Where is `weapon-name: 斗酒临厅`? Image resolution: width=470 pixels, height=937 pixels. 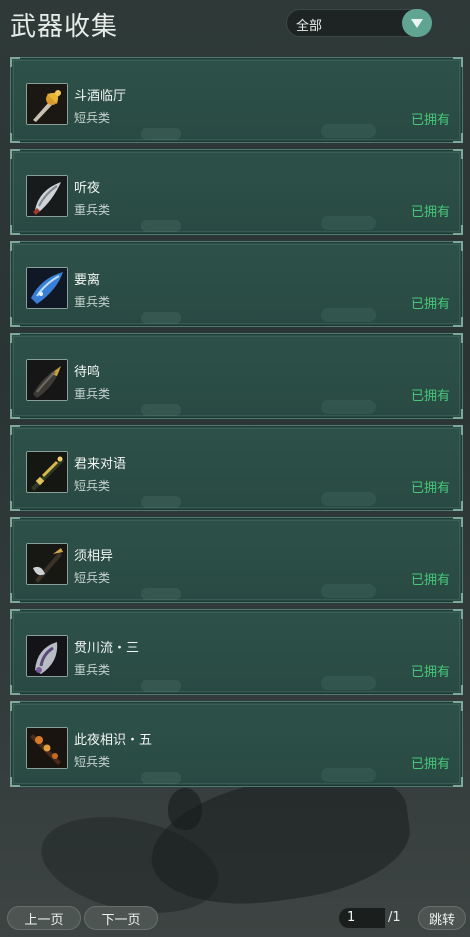
weapon-name: 斗酒临厅 is located at coordinates (100, 96).